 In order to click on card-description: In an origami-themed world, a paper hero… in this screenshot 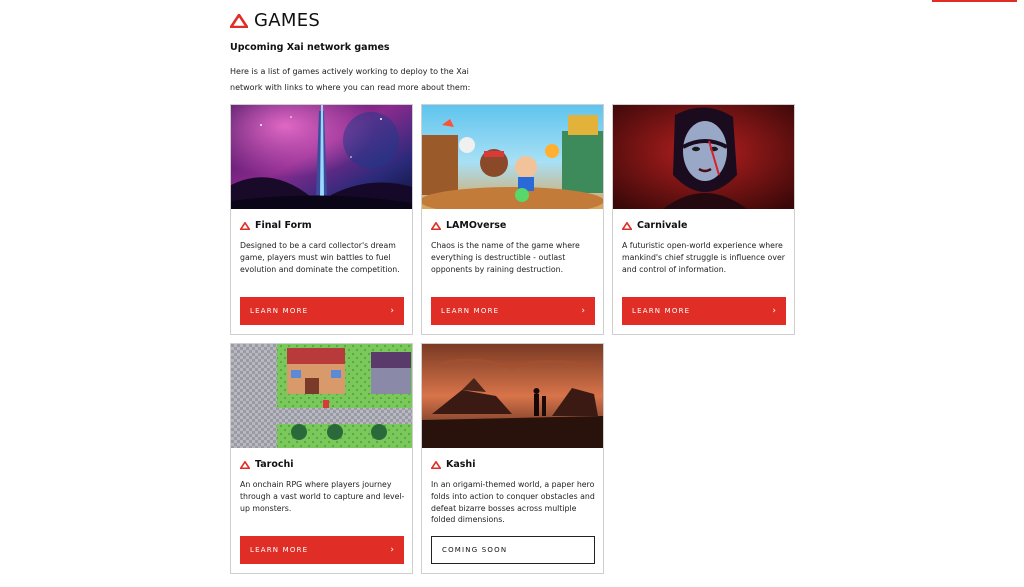, I will do `click(513, 502)`.